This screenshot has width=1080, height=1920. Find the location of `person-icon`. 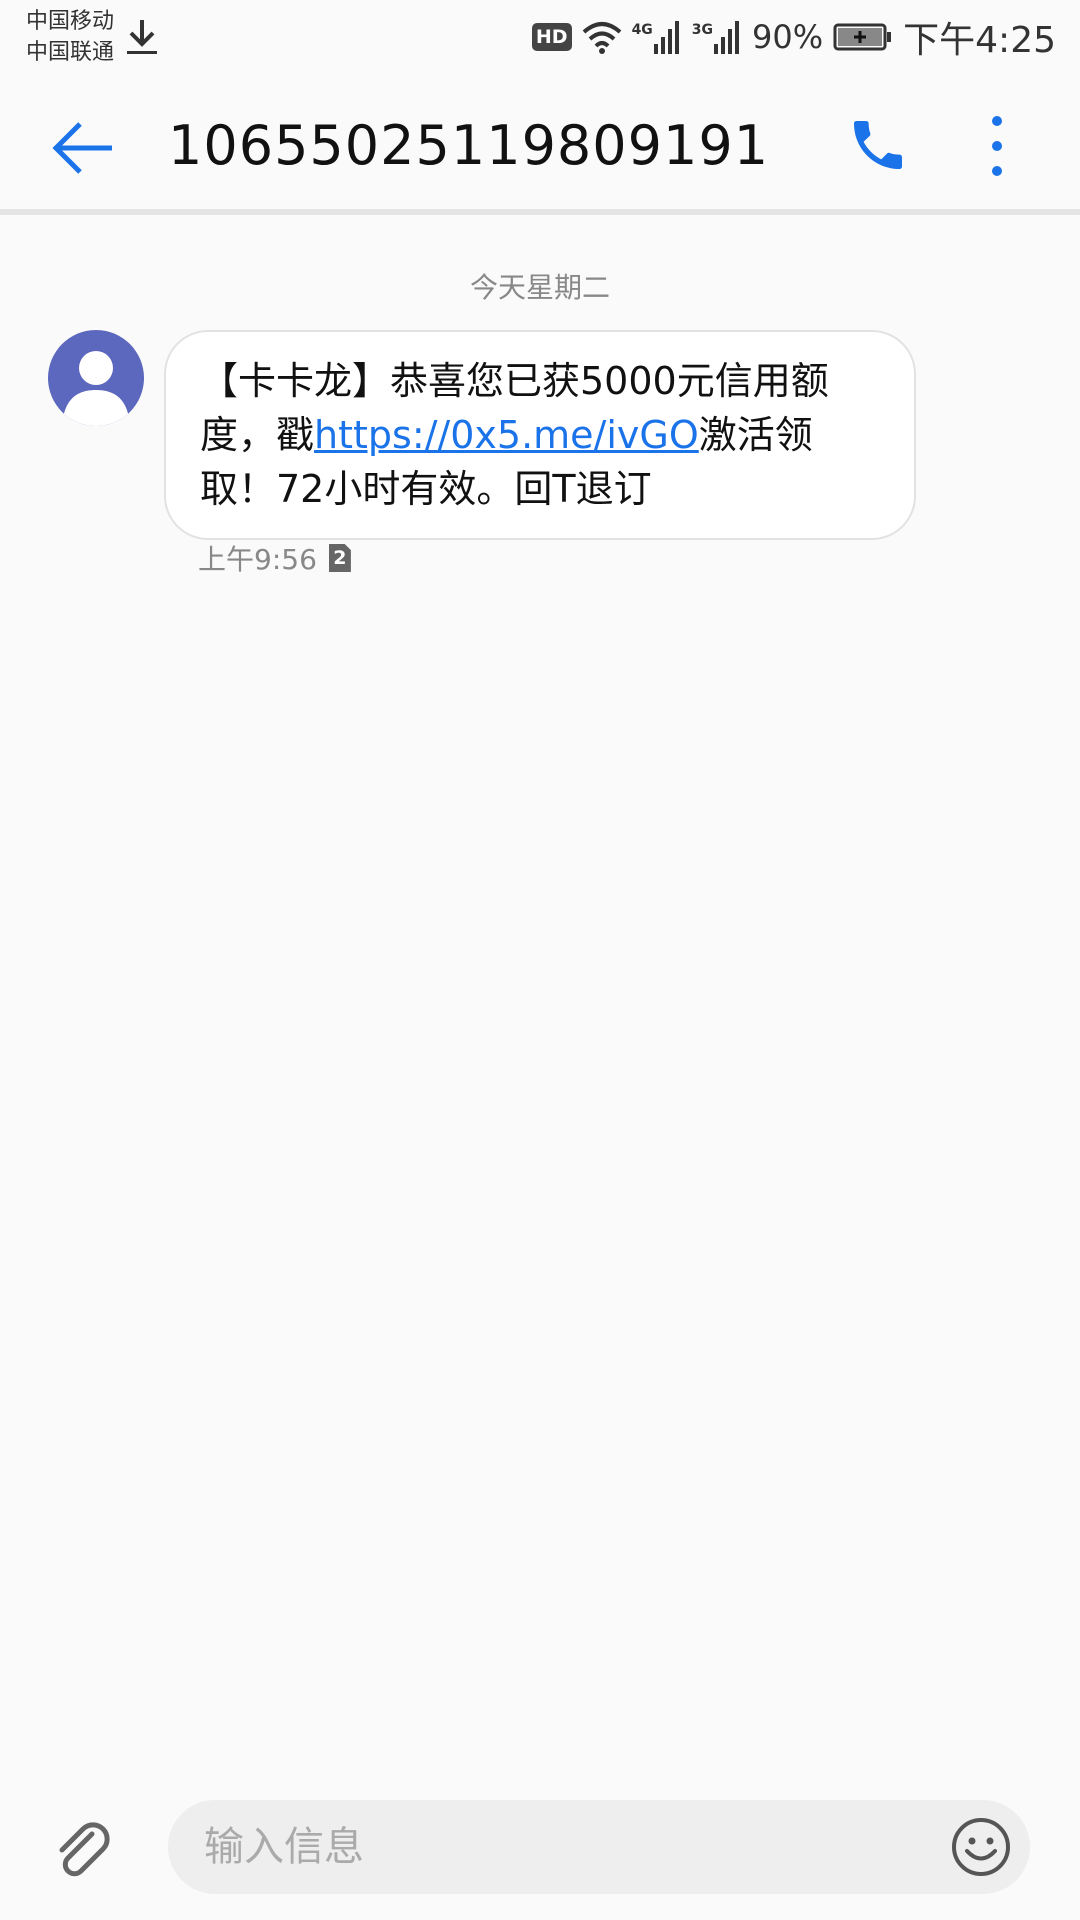

person-icon is located at coordinates (96, 388).